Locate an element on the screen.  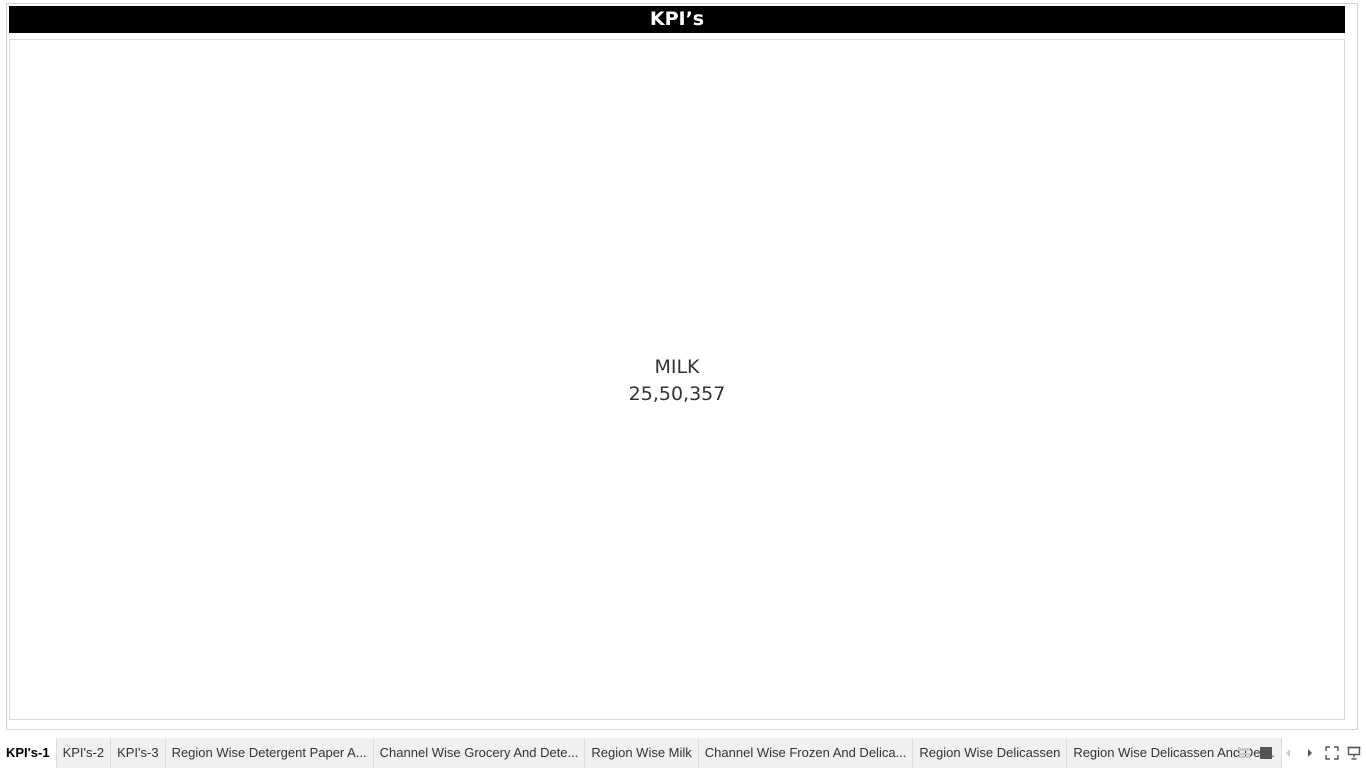
presentation-mode-icon is located at coordinates (1354, 753).